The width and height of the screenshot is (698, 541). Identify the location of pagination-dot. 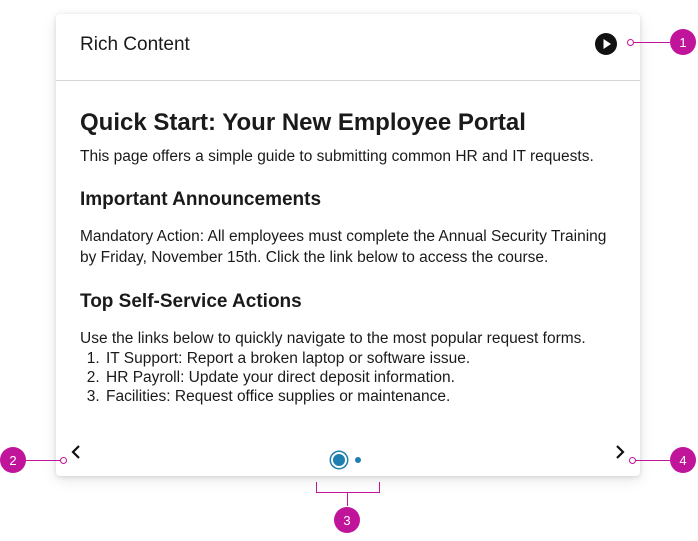
(358, 460).